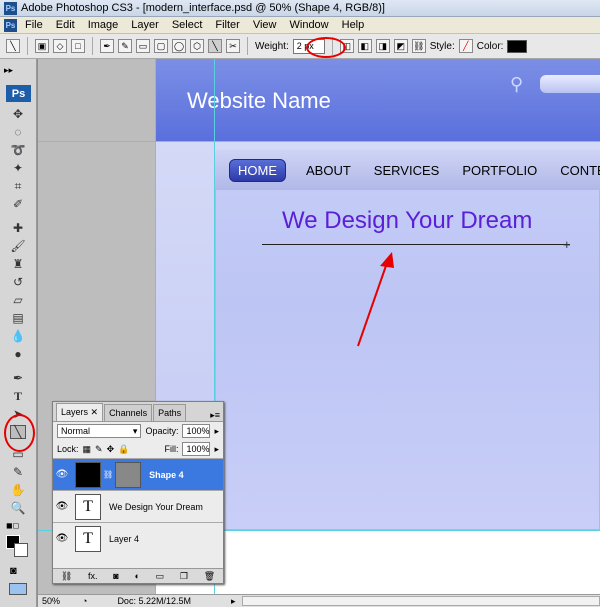  What do you see at coordinates (353, 25) in the screenshot?
I see `menu-help: Help` at bounding box center [353, 25].